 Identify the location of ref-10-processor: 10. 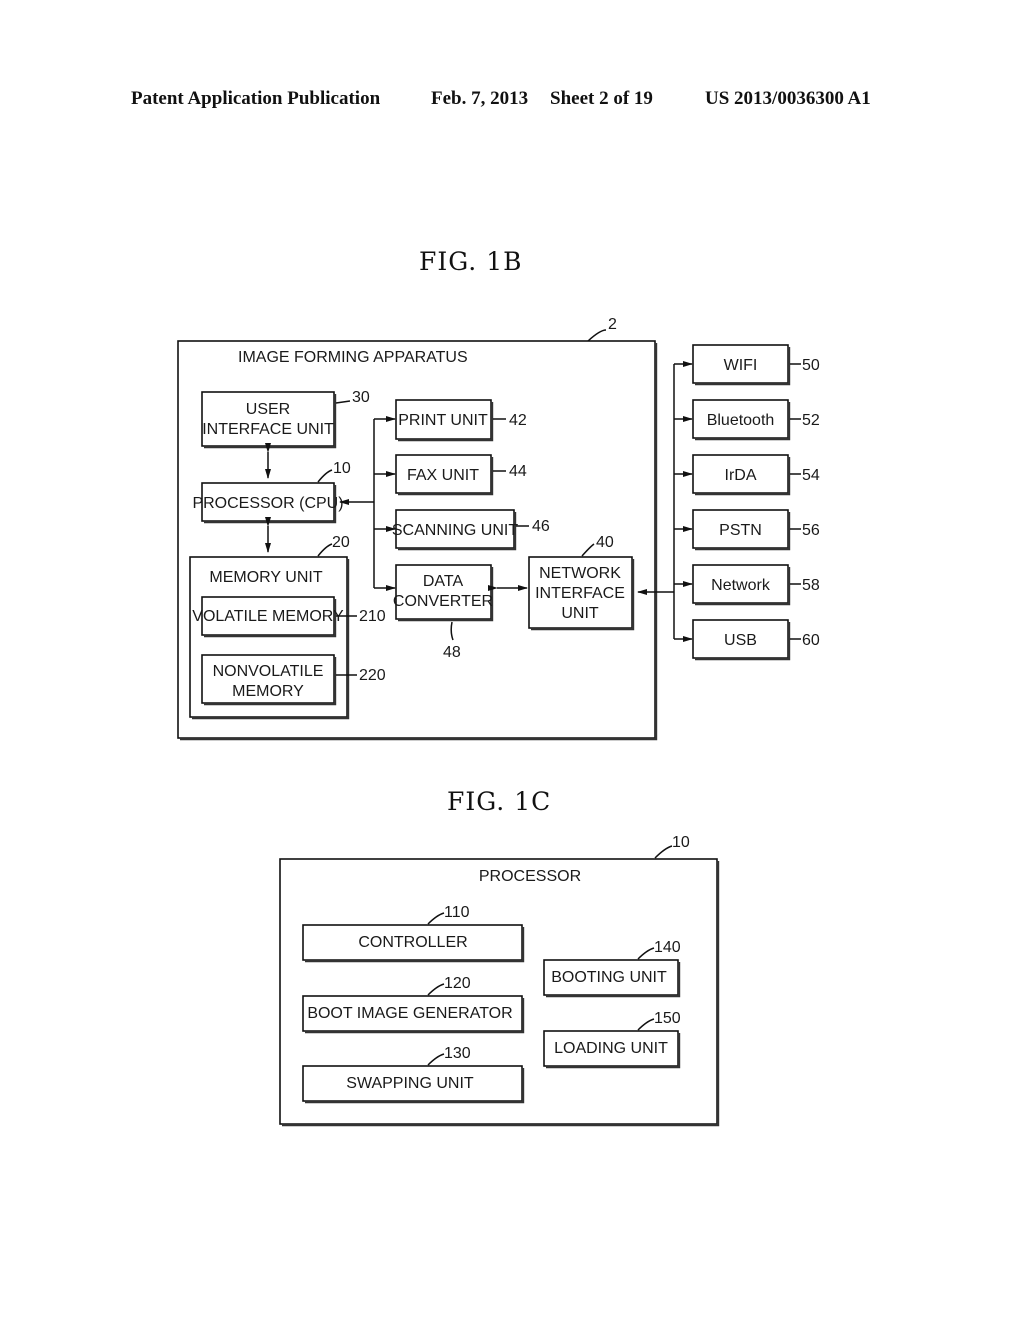
(681, 842).